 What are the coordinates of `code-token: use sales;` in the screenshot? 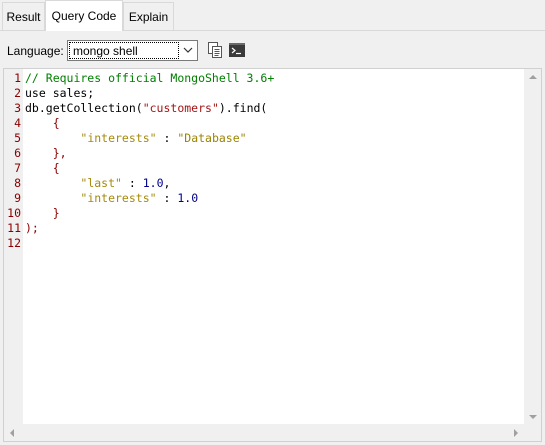 It's located at (60, 93).